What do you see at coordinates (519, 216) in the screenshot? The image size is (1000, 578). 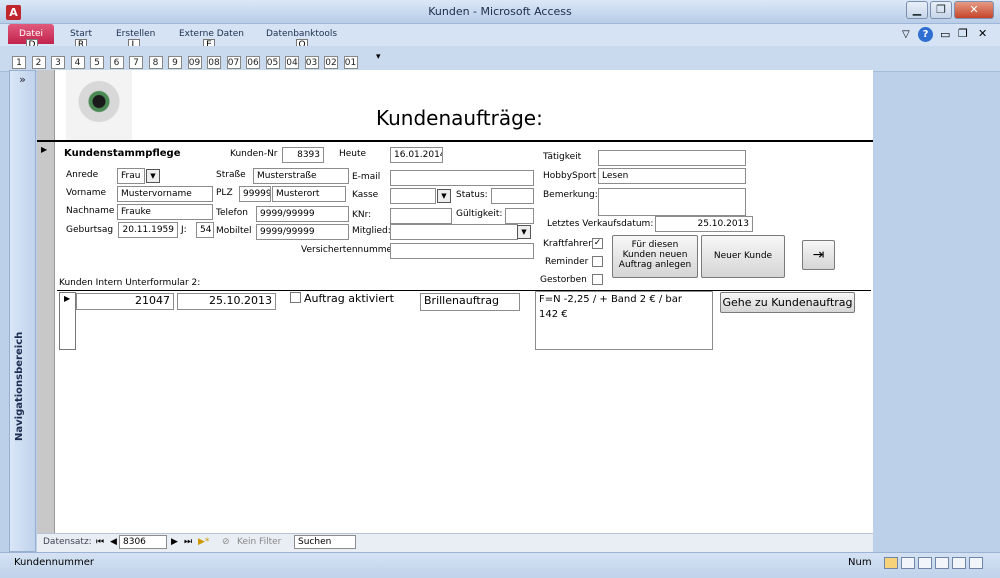 I see `gueltigkeit-field` at bounding box center [519, 216].